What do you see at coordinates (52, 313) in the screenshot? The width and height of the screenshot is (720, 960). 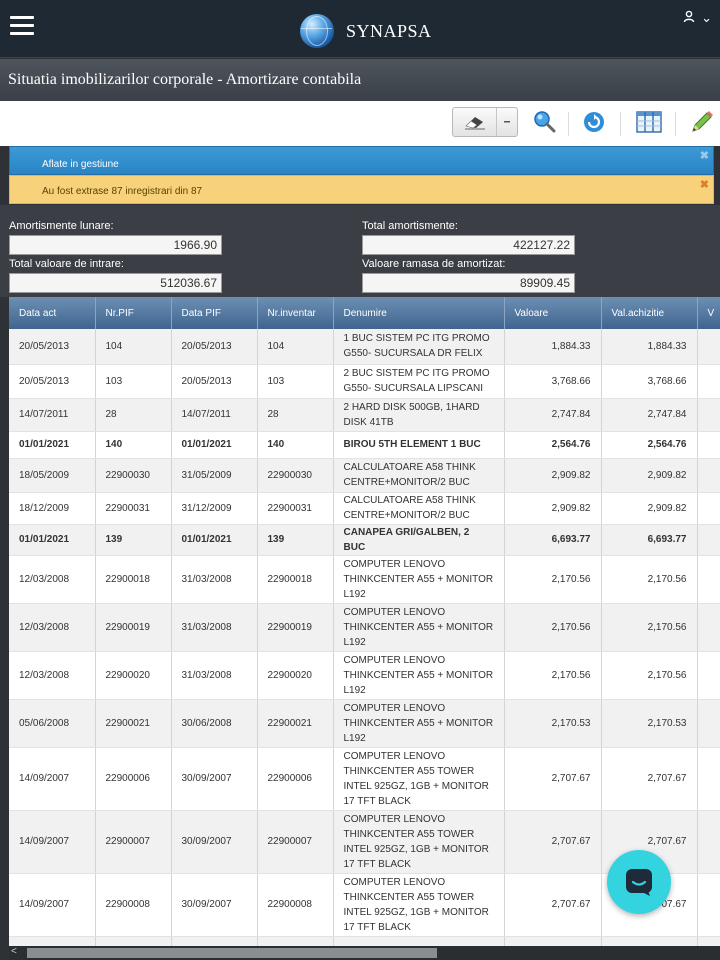 I see `column-header-data-act: Data act` at bounding box center [52, 313].